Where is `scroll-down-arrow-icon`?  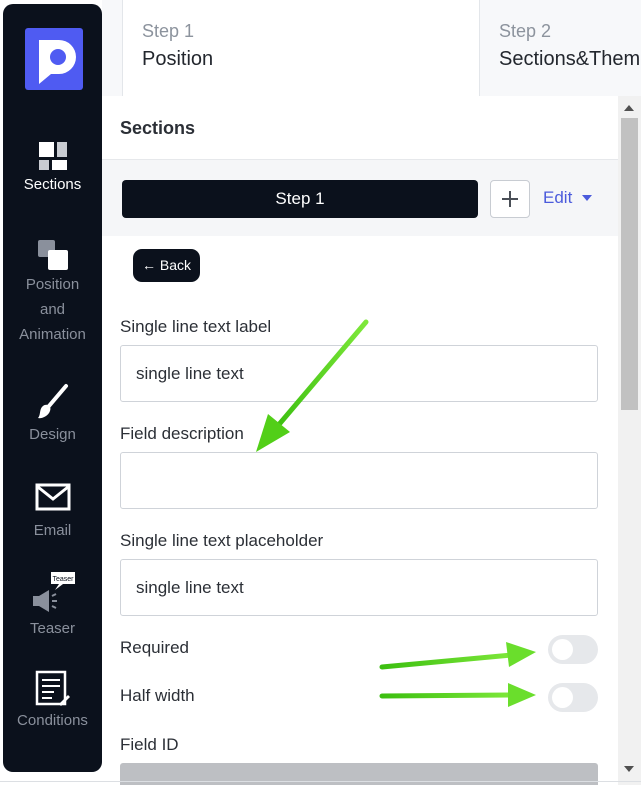
scroll-down-arrow-icon is located at coordinates (629, 769).